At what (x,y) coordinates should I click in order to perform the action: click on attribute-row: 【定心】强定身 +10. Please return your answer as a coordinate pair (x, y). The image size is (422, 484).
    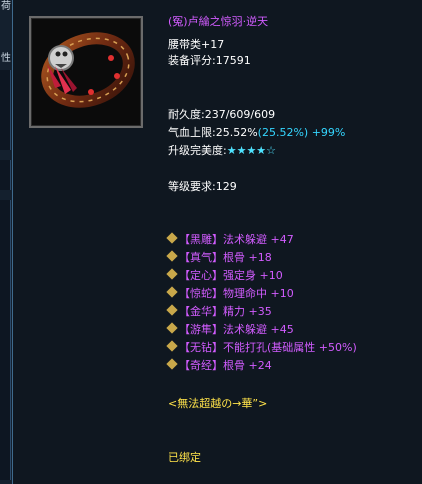
    Looking at the image, I should click on (224, 275).